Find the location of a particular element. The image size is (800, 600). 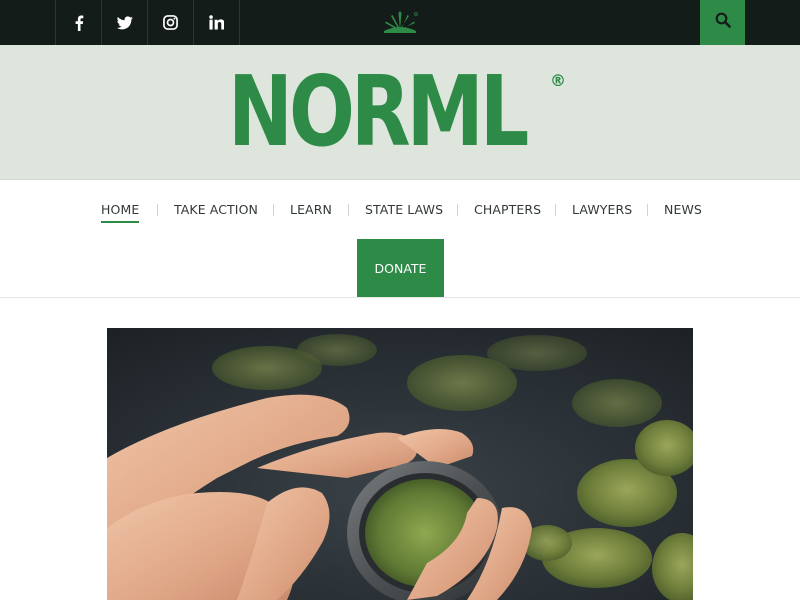

donate-button: DONATE is located at coordinates (400, 268).